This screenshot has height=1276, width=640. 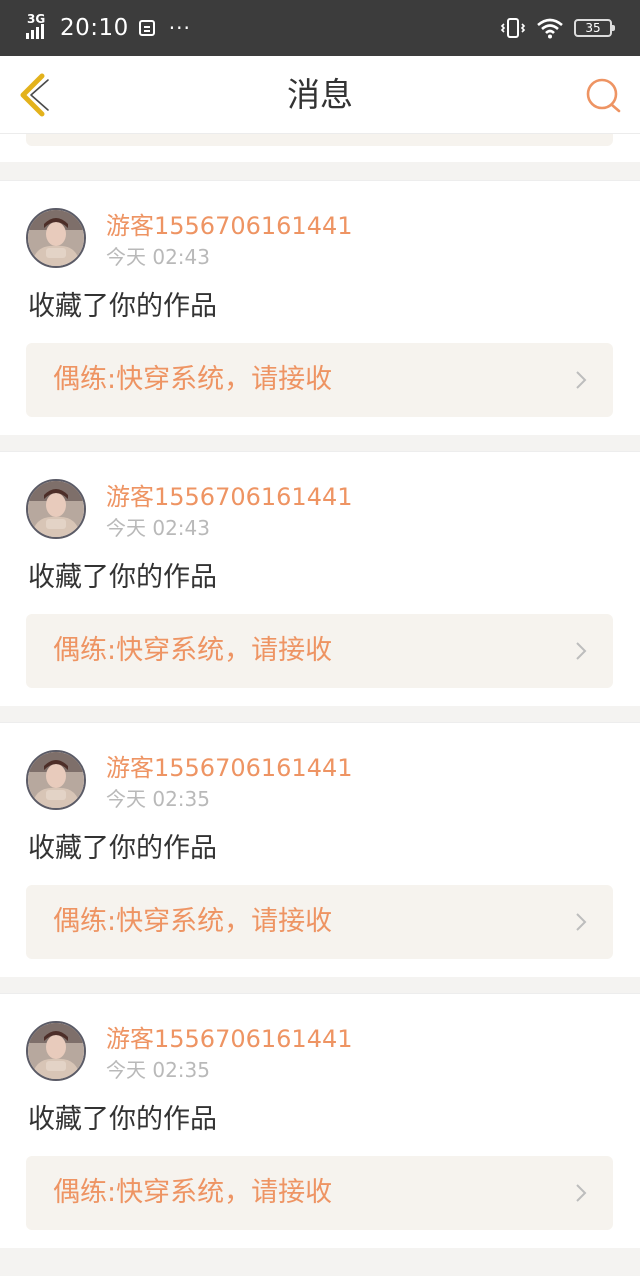 I want to click on page-title: 消息, so click(x=320, y=94).